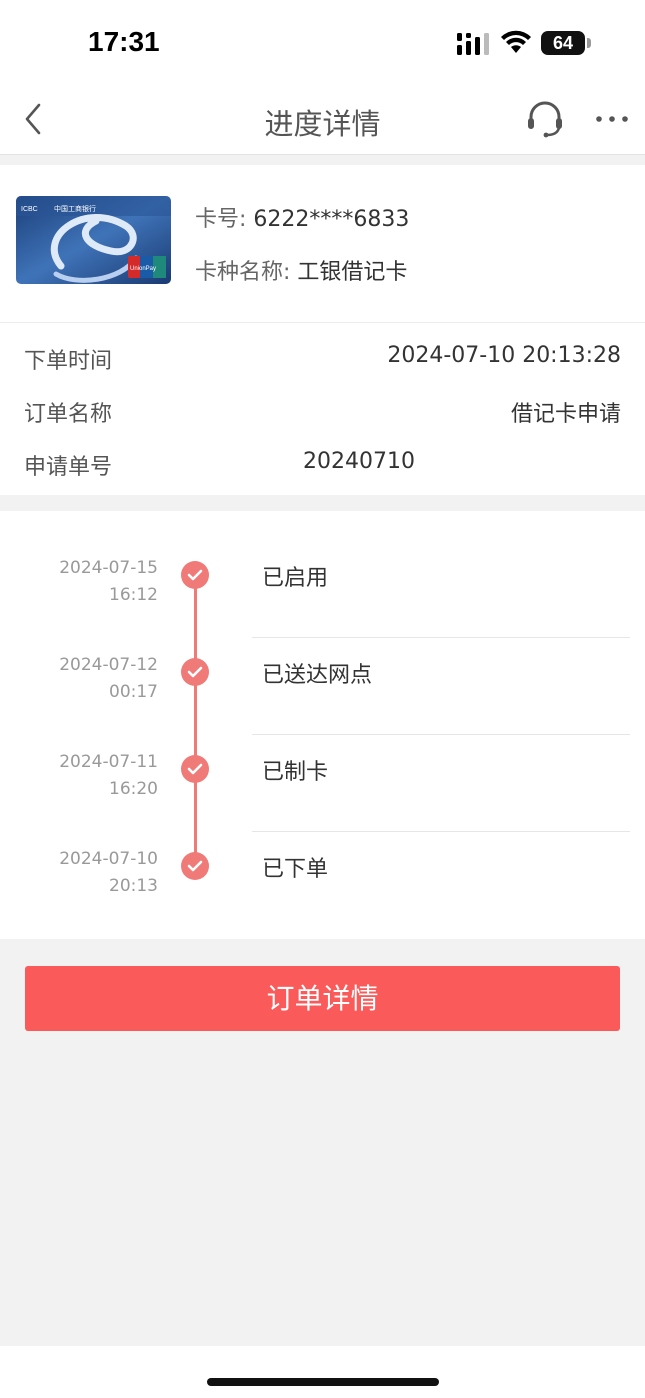 The height and width of the screenshot is (1398, 645). I want to click on home-indicator-area, so click(322, 1372).